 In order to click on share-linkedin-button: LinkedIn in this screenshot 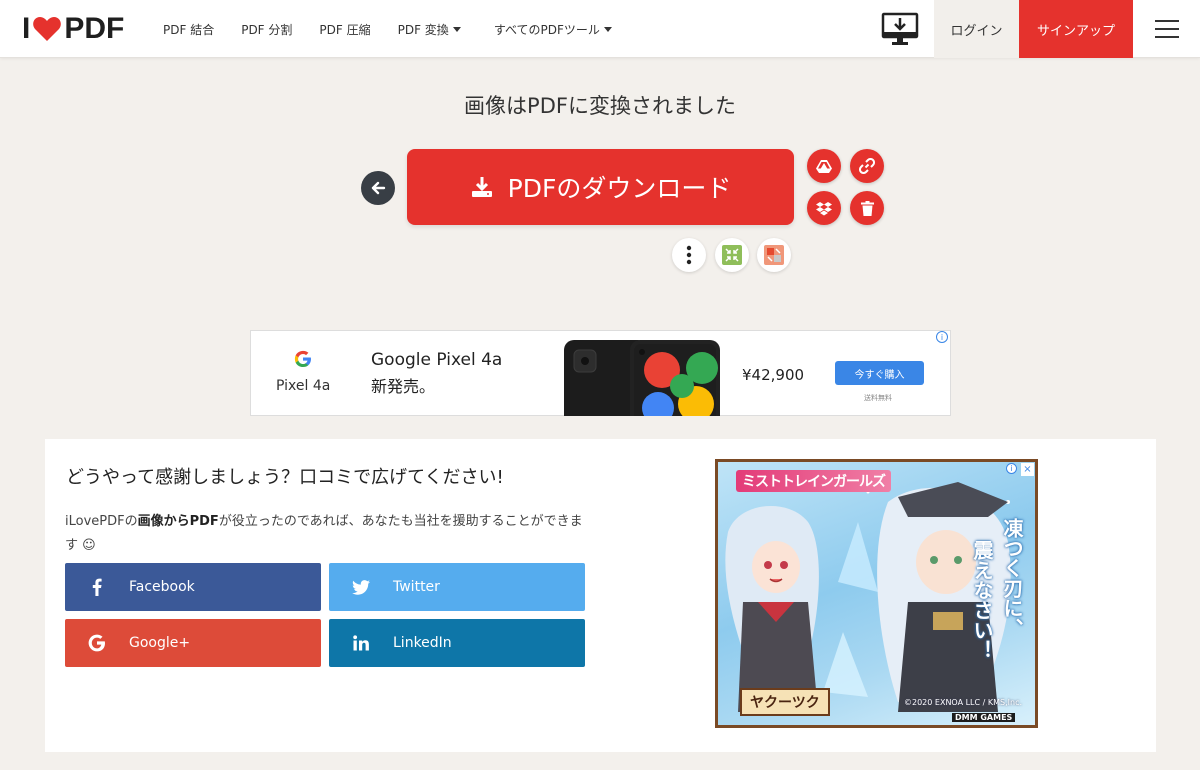, I will do `click(457, 643)`.